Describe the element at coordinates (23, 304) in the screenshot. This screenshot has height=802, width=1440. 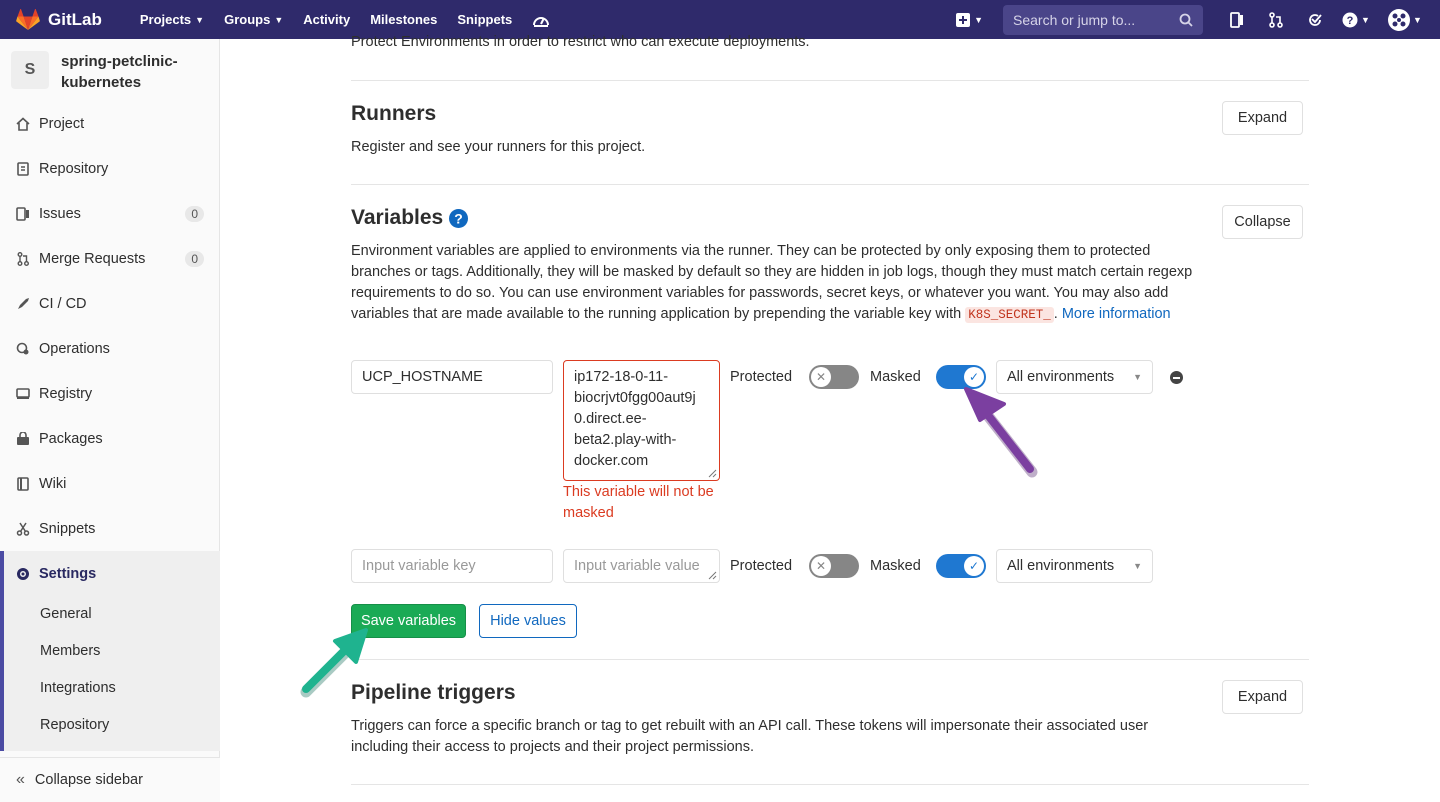
I see `rocket-icon` at that location.